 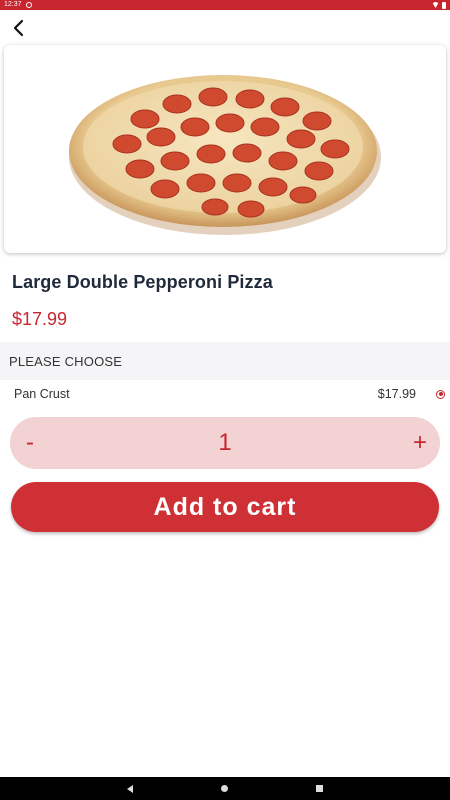 What do you see at coordinates (225, 507) in the screenshot?
I see `add-to-cart-button: Add to cart` at bounding box center [225, 507].